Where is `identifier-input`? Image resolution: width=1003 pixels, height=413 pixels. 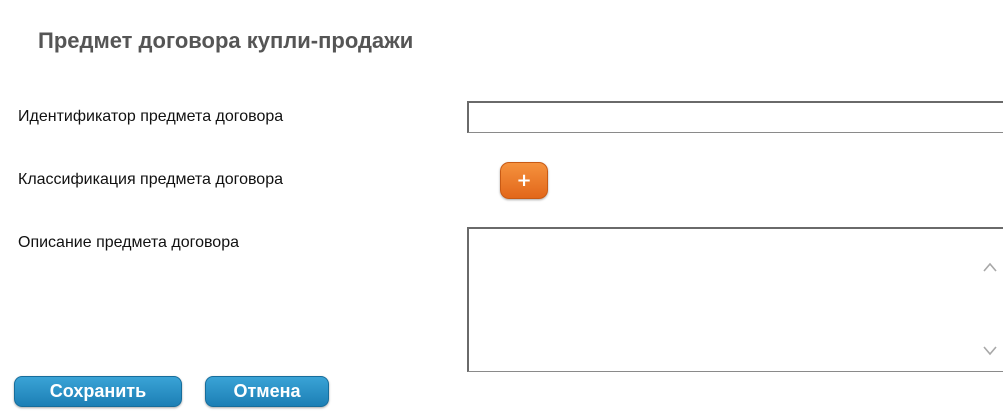 identifier-input is located at coordinates (735, 117).